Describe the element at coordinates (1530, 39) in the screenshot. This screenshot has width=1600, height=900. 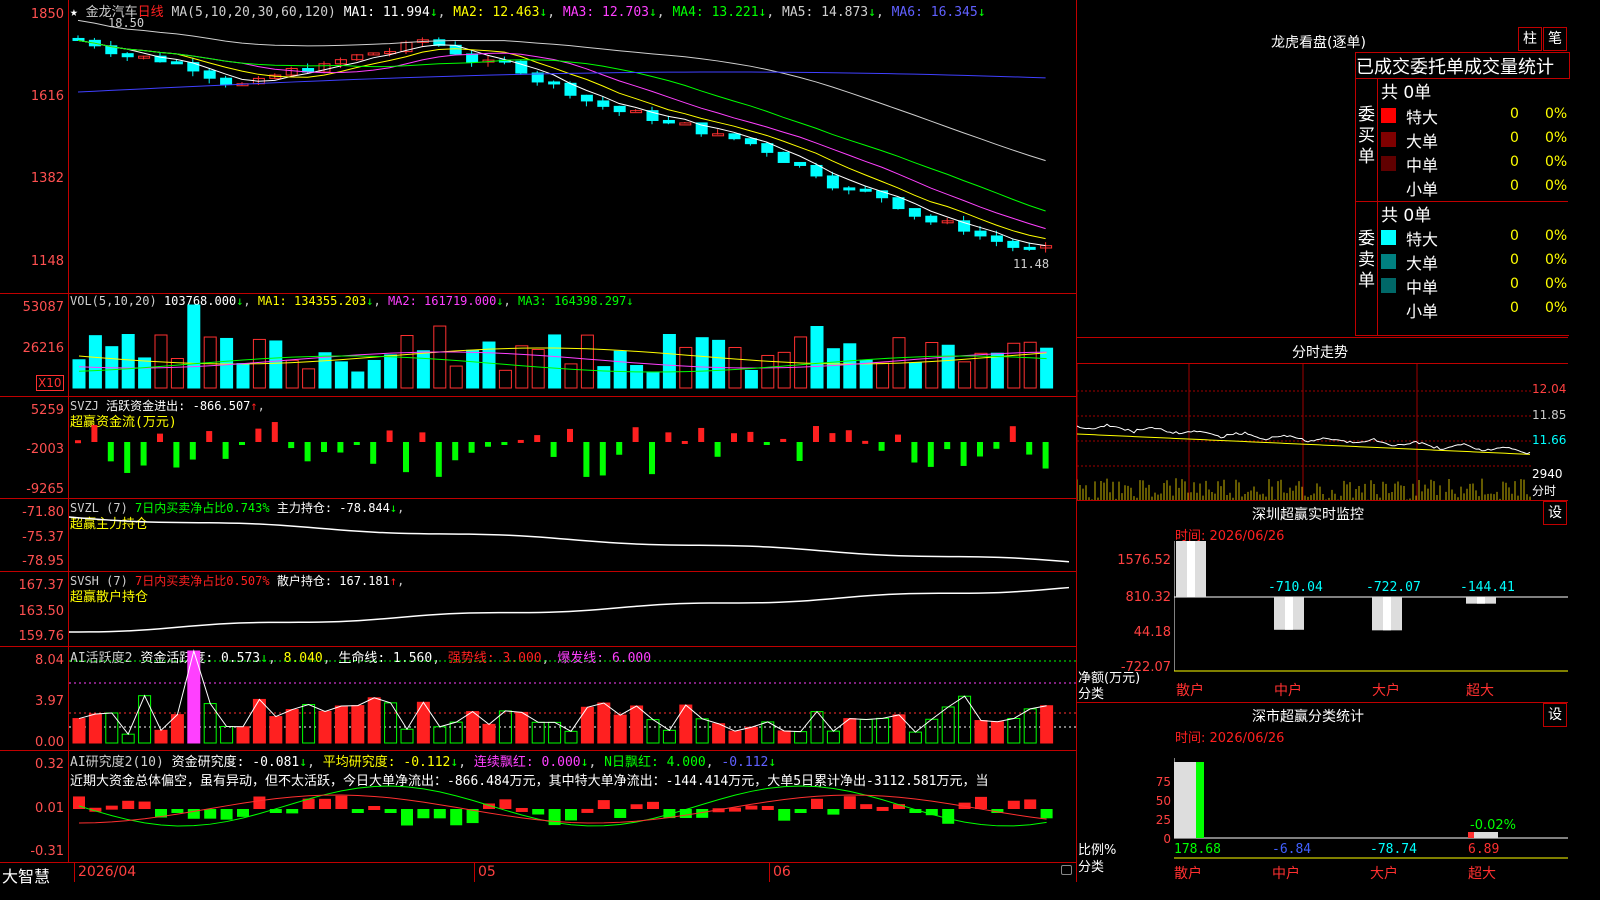
I see `bar-mode-button: 柱` at that location.